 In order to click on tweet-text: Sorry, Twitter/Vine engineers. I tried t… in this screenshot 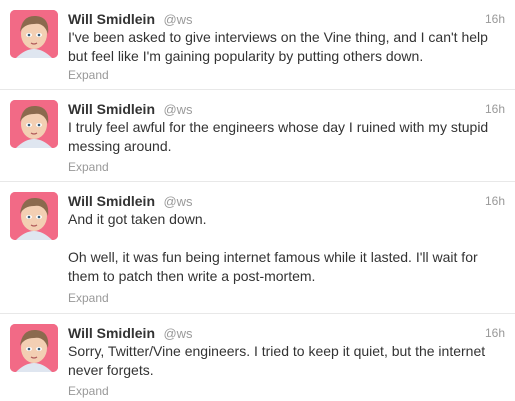, I will do `click(277, 360)`.